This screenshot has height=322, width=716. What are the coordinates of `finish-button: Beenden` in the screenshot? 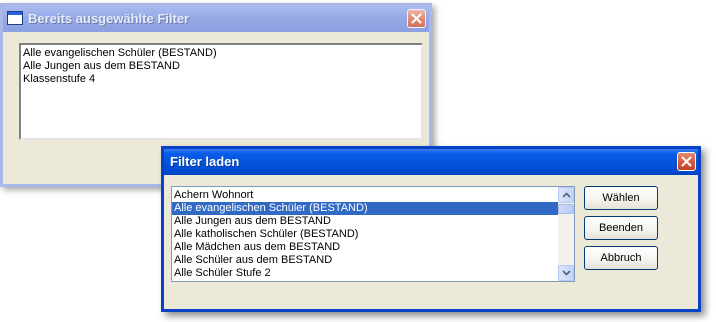 It's located at (621, 228).